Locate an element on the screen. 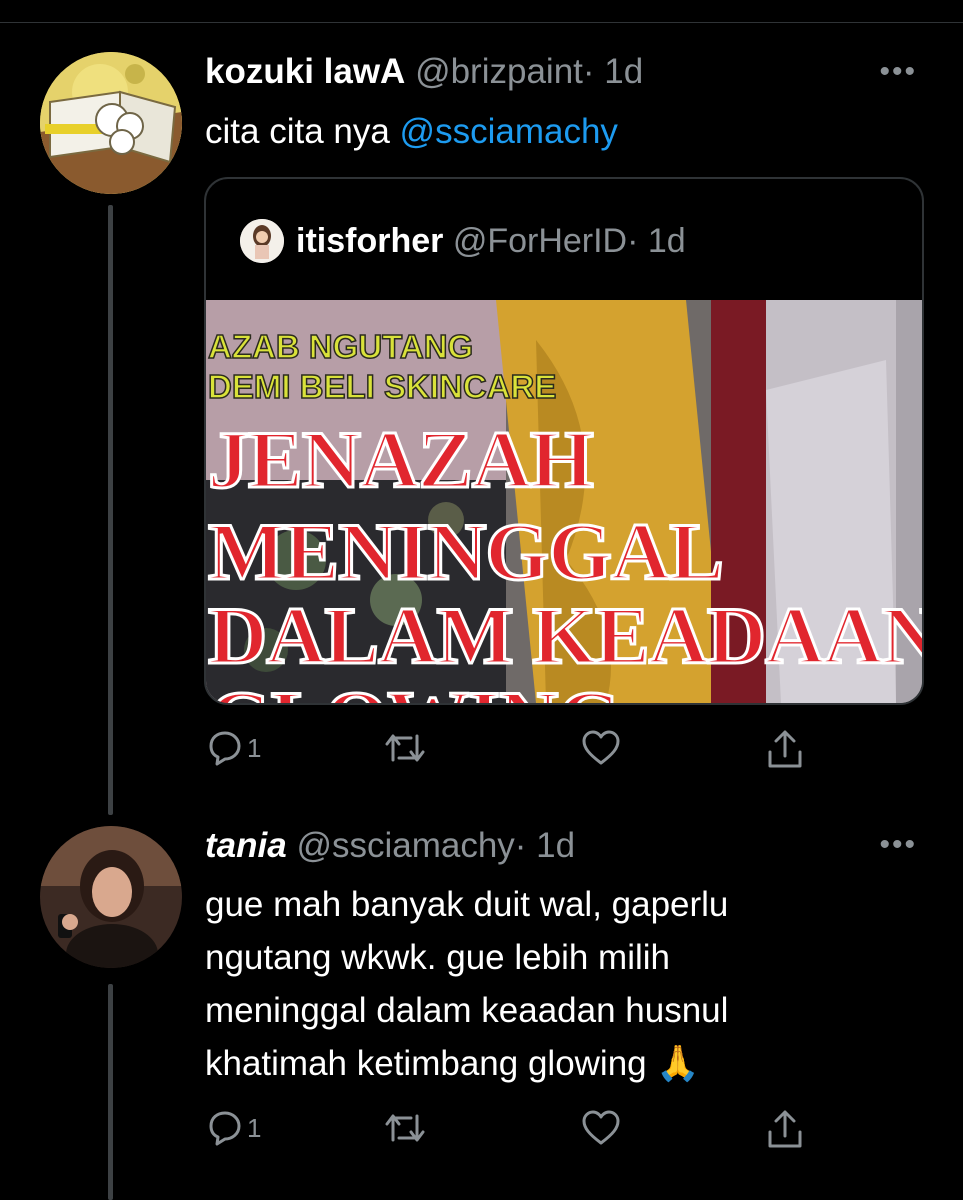 This screenshot has width=963, height=1200. tweet-text: cita cita nya @ssciamachy is located at coordinates (411, 131).